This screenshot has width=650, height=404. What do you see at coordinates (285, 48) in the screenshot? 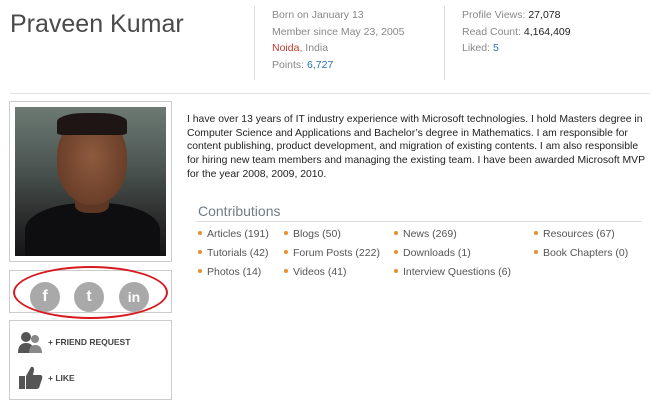
I see `city-link: Noida` at bounding box center [285, 48].